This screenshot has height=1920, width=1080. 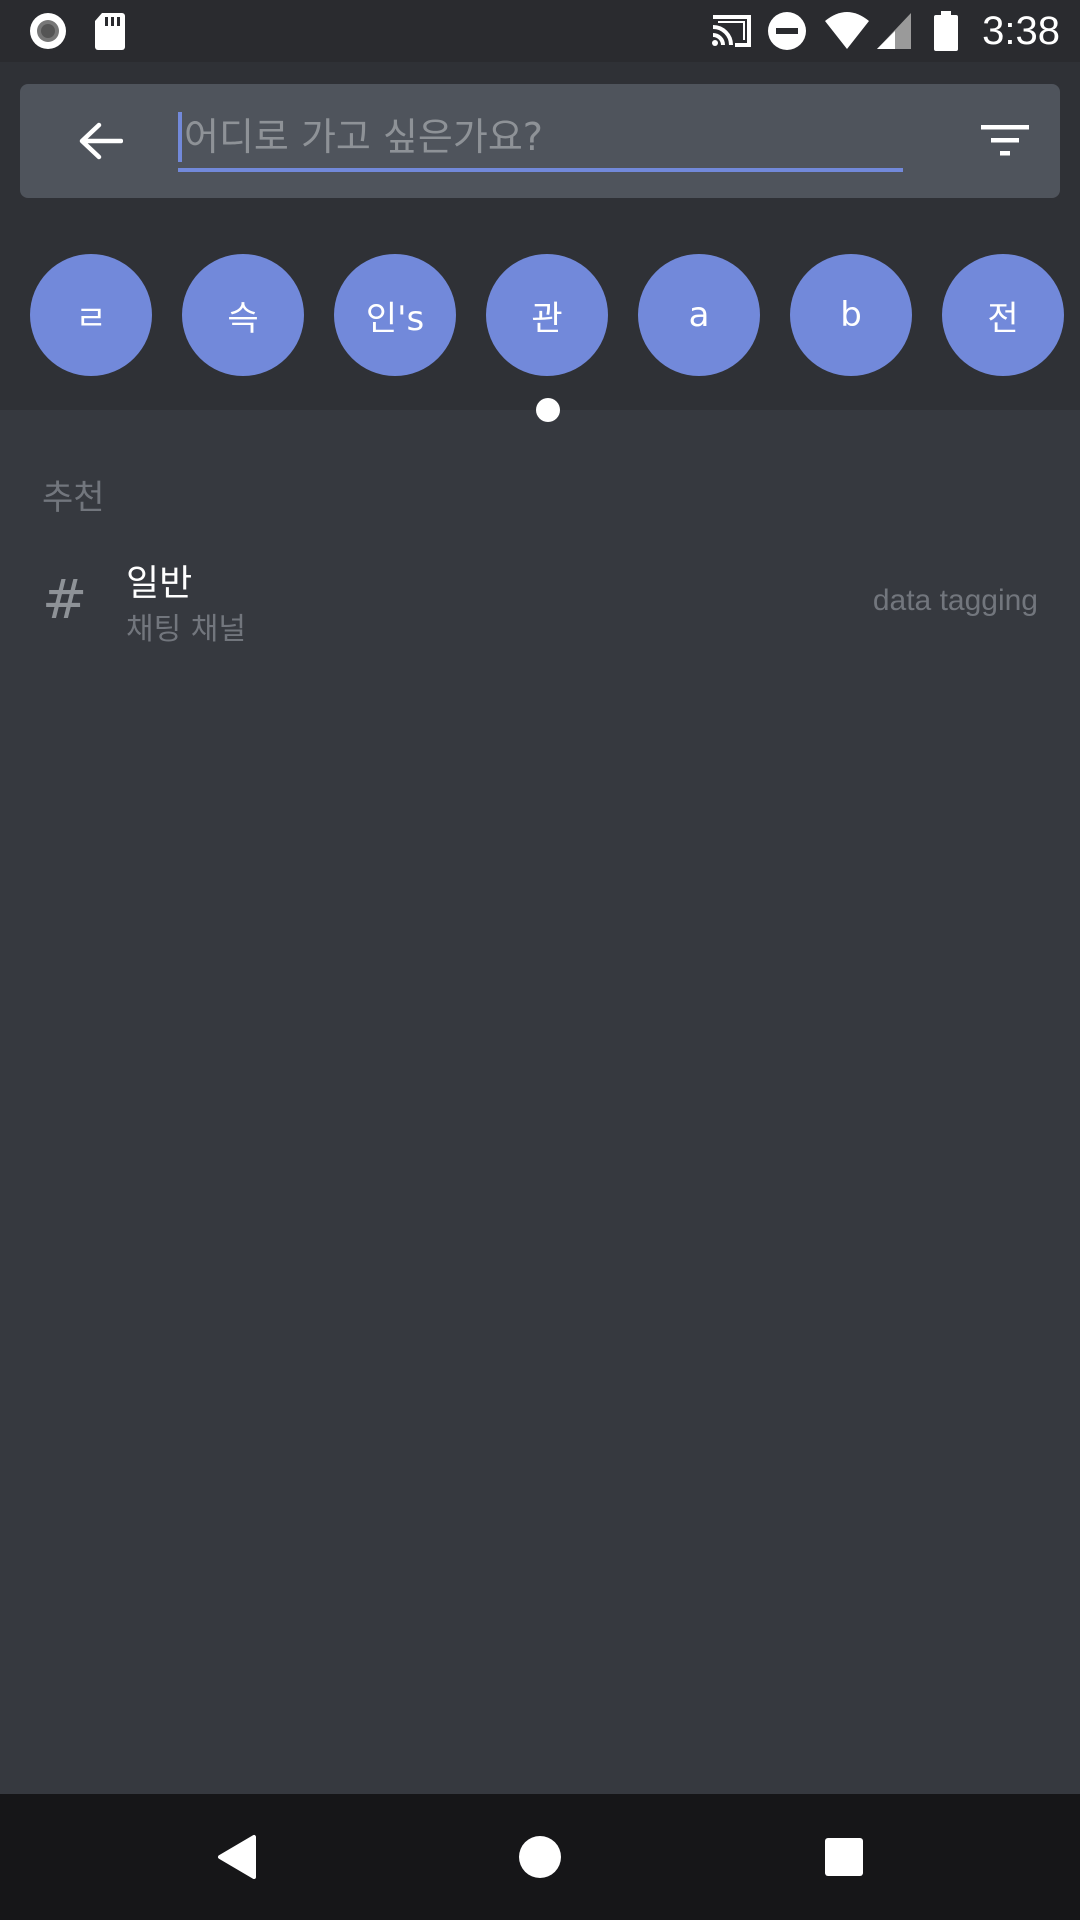 I want to click on channel-server-name: data tagging, so click(x=955, y=600).